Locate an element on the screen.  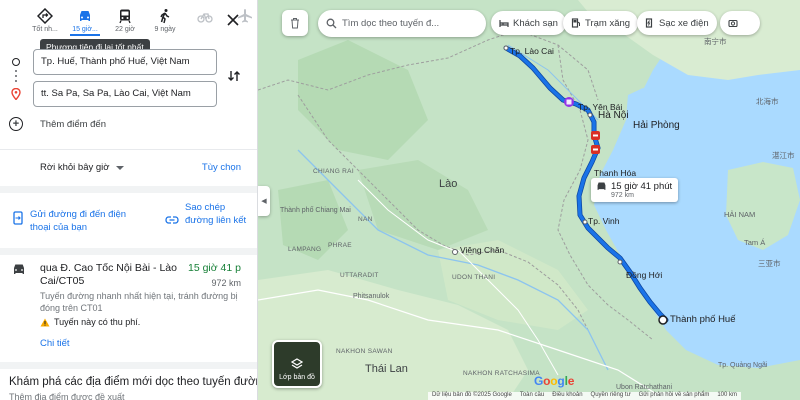
car-icon is located at coordinates (85, 16).